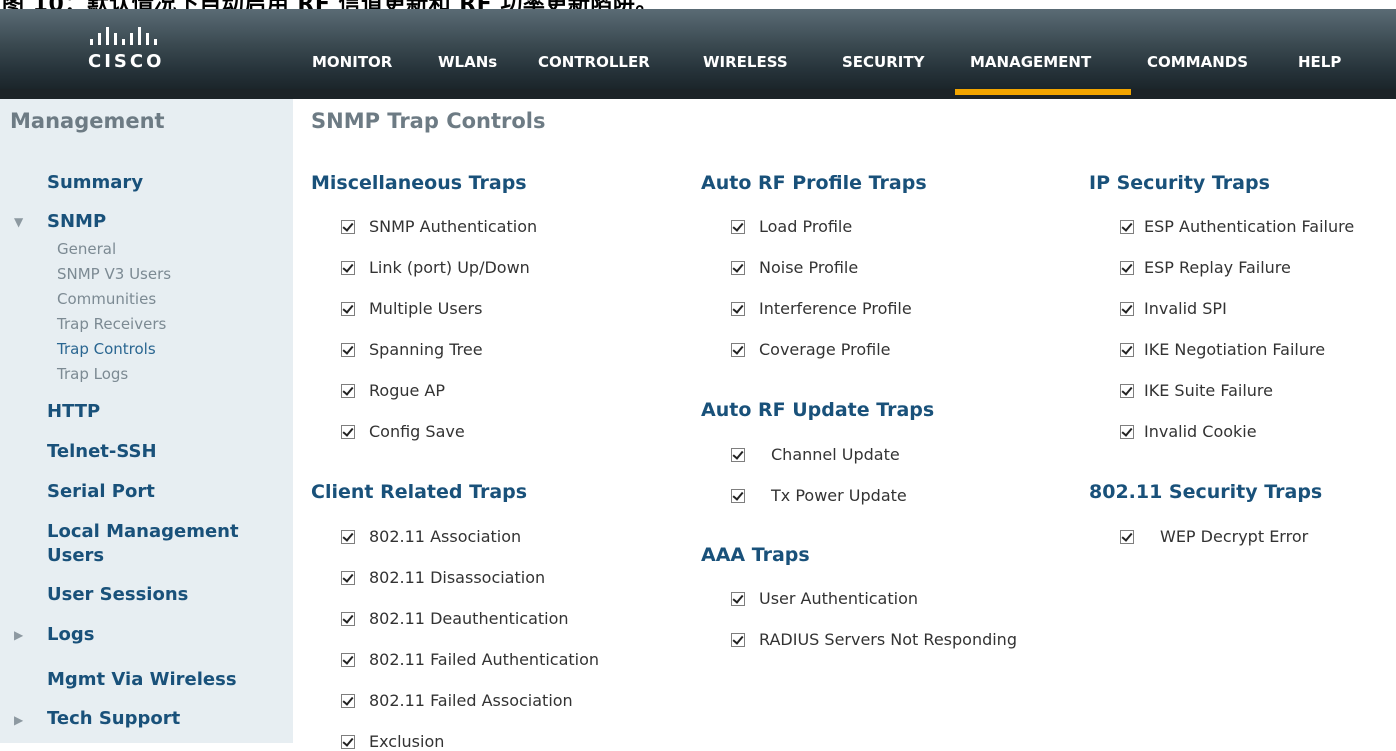 The width and height of the screenshot is (1396, 751). What do you see at coordinates (111, 324) in the screenshot?
I see `sidebar-sub-trap-receivers: Trap Receivers` at bounding box center [111, 324].